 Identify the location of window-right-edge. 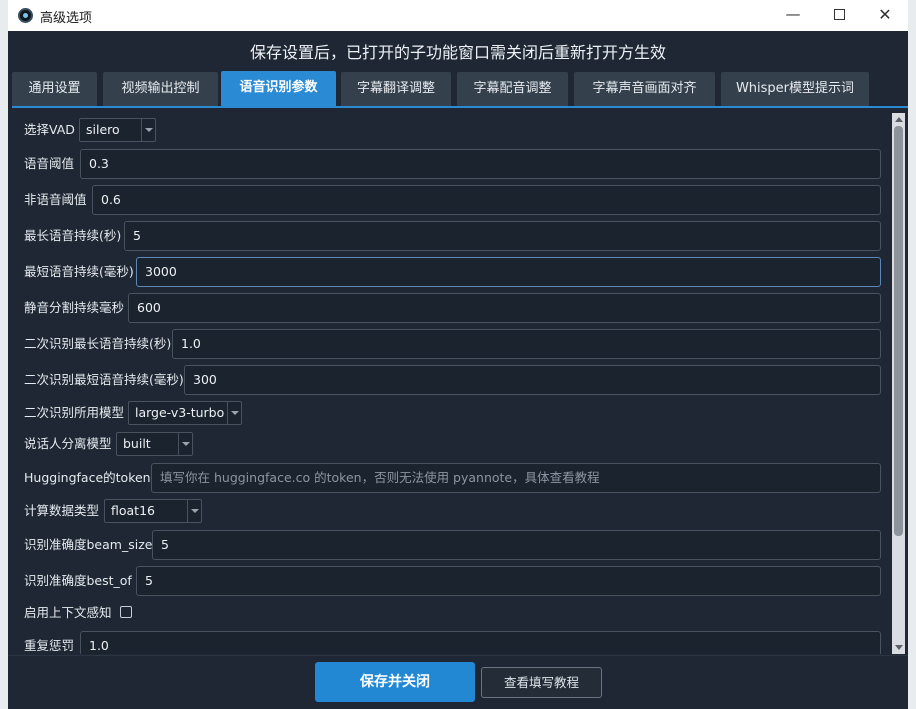
(912, 354).